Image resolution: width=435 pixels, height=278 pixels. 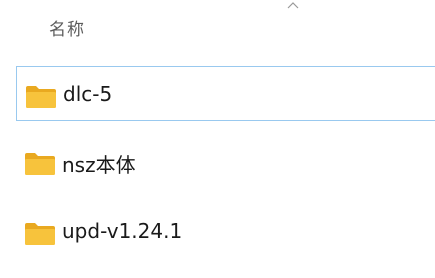 What do you see at coordinates (99, 165) in the screenshot?
I see `folder-name: nsz本体` at bounding box center [99, 165].